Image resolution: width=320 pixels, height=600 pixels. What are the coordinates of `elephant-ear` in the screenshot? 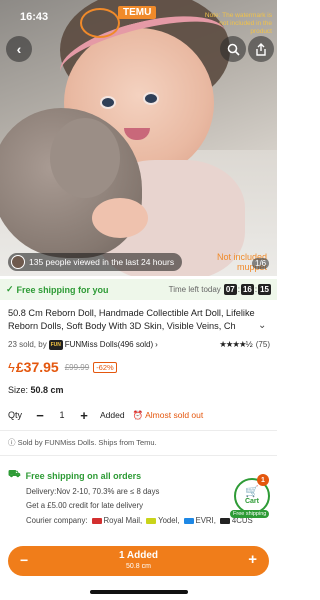 It's located at (85, 158).